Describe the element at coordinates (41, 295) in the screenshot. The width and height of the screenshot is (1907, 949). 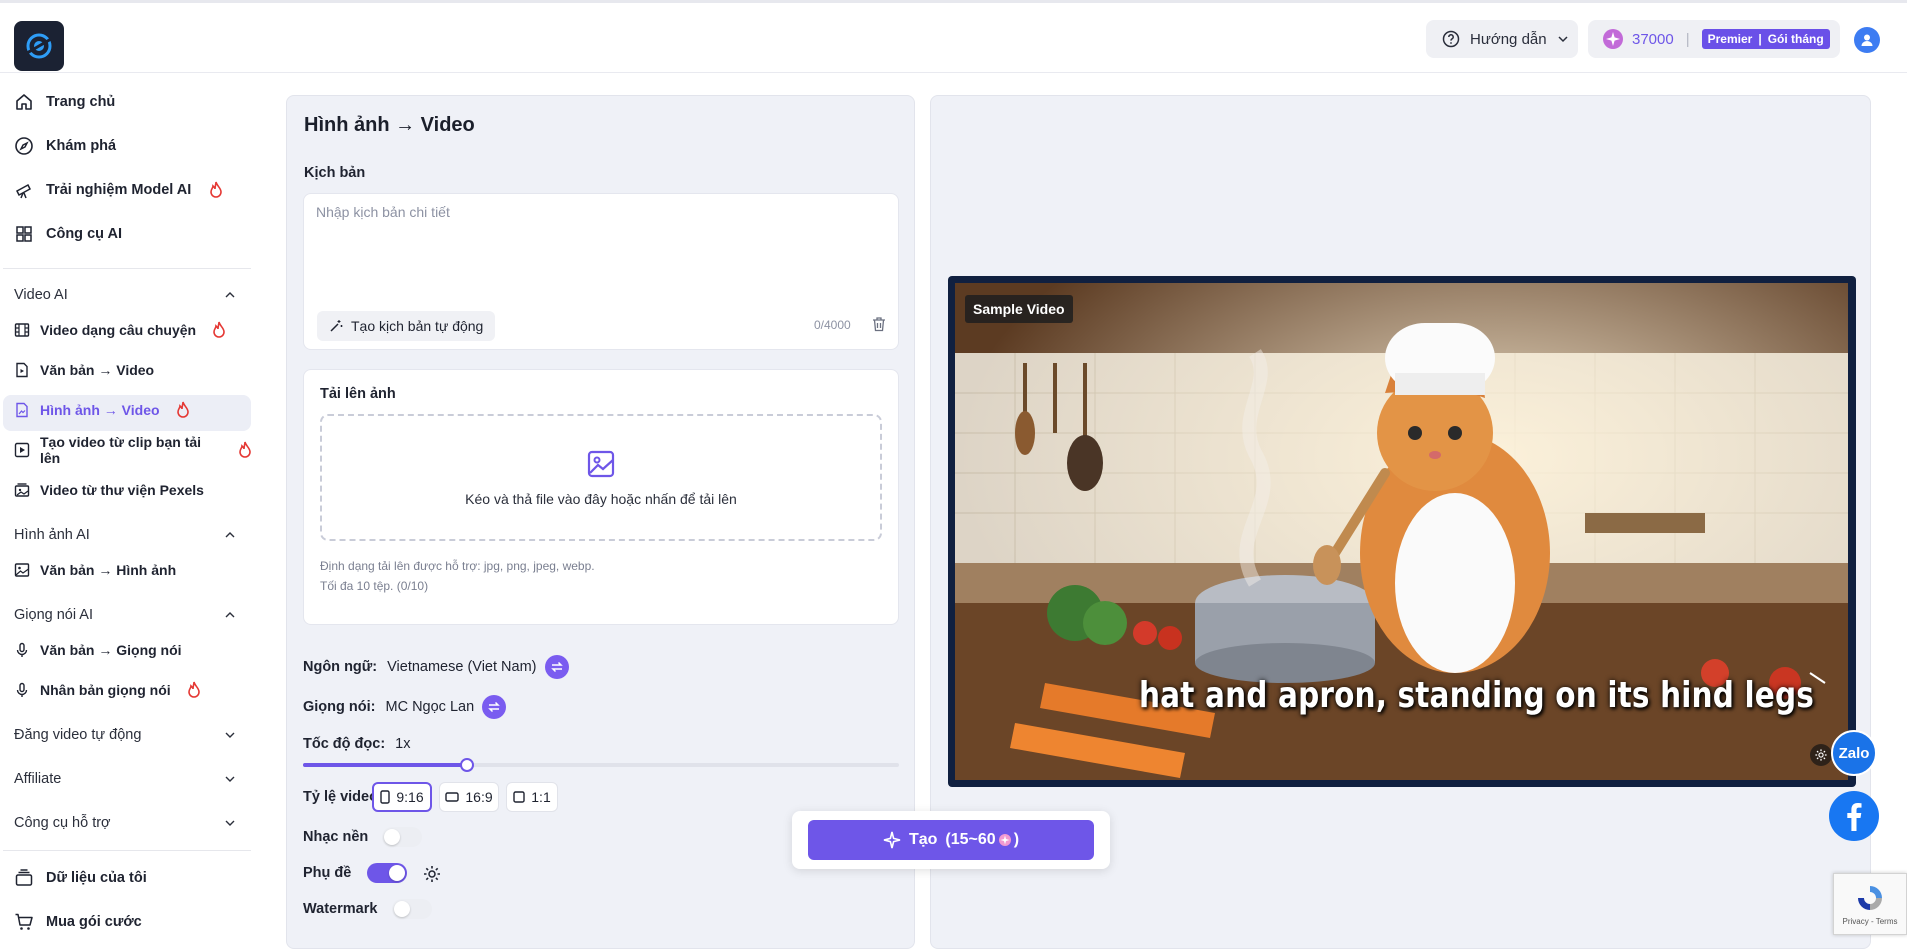
I see `section-title: Video AI` at that location.